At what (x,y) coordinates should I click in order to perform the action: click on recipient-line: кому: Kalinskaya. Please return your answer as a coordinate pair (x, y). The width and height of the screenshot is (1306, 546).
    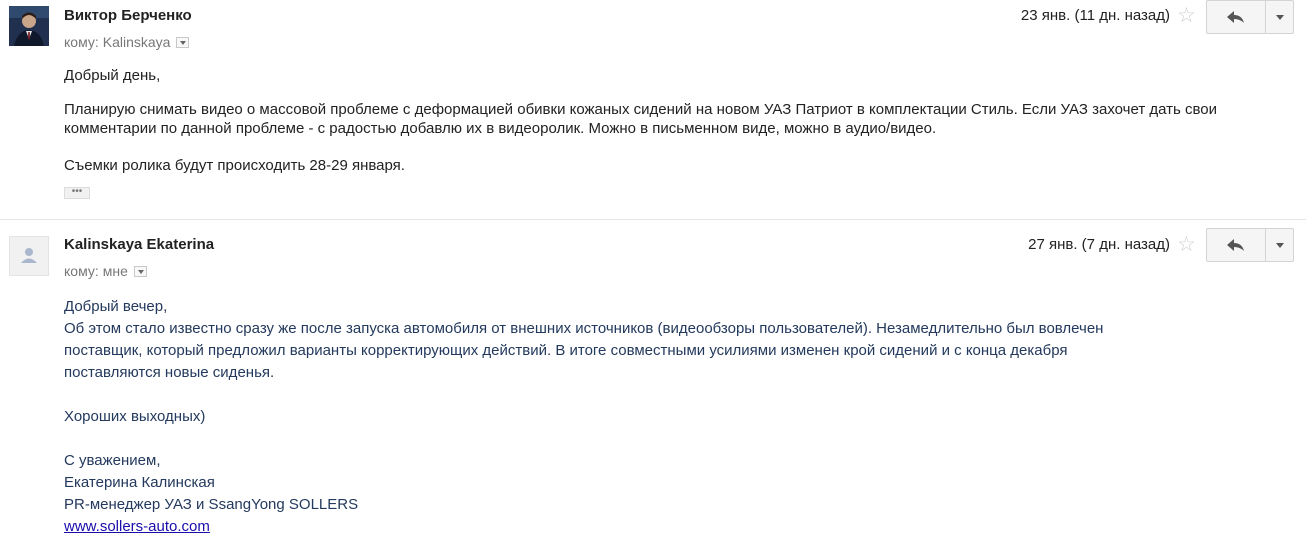
    Looking at the image, I should click on (127, 42).